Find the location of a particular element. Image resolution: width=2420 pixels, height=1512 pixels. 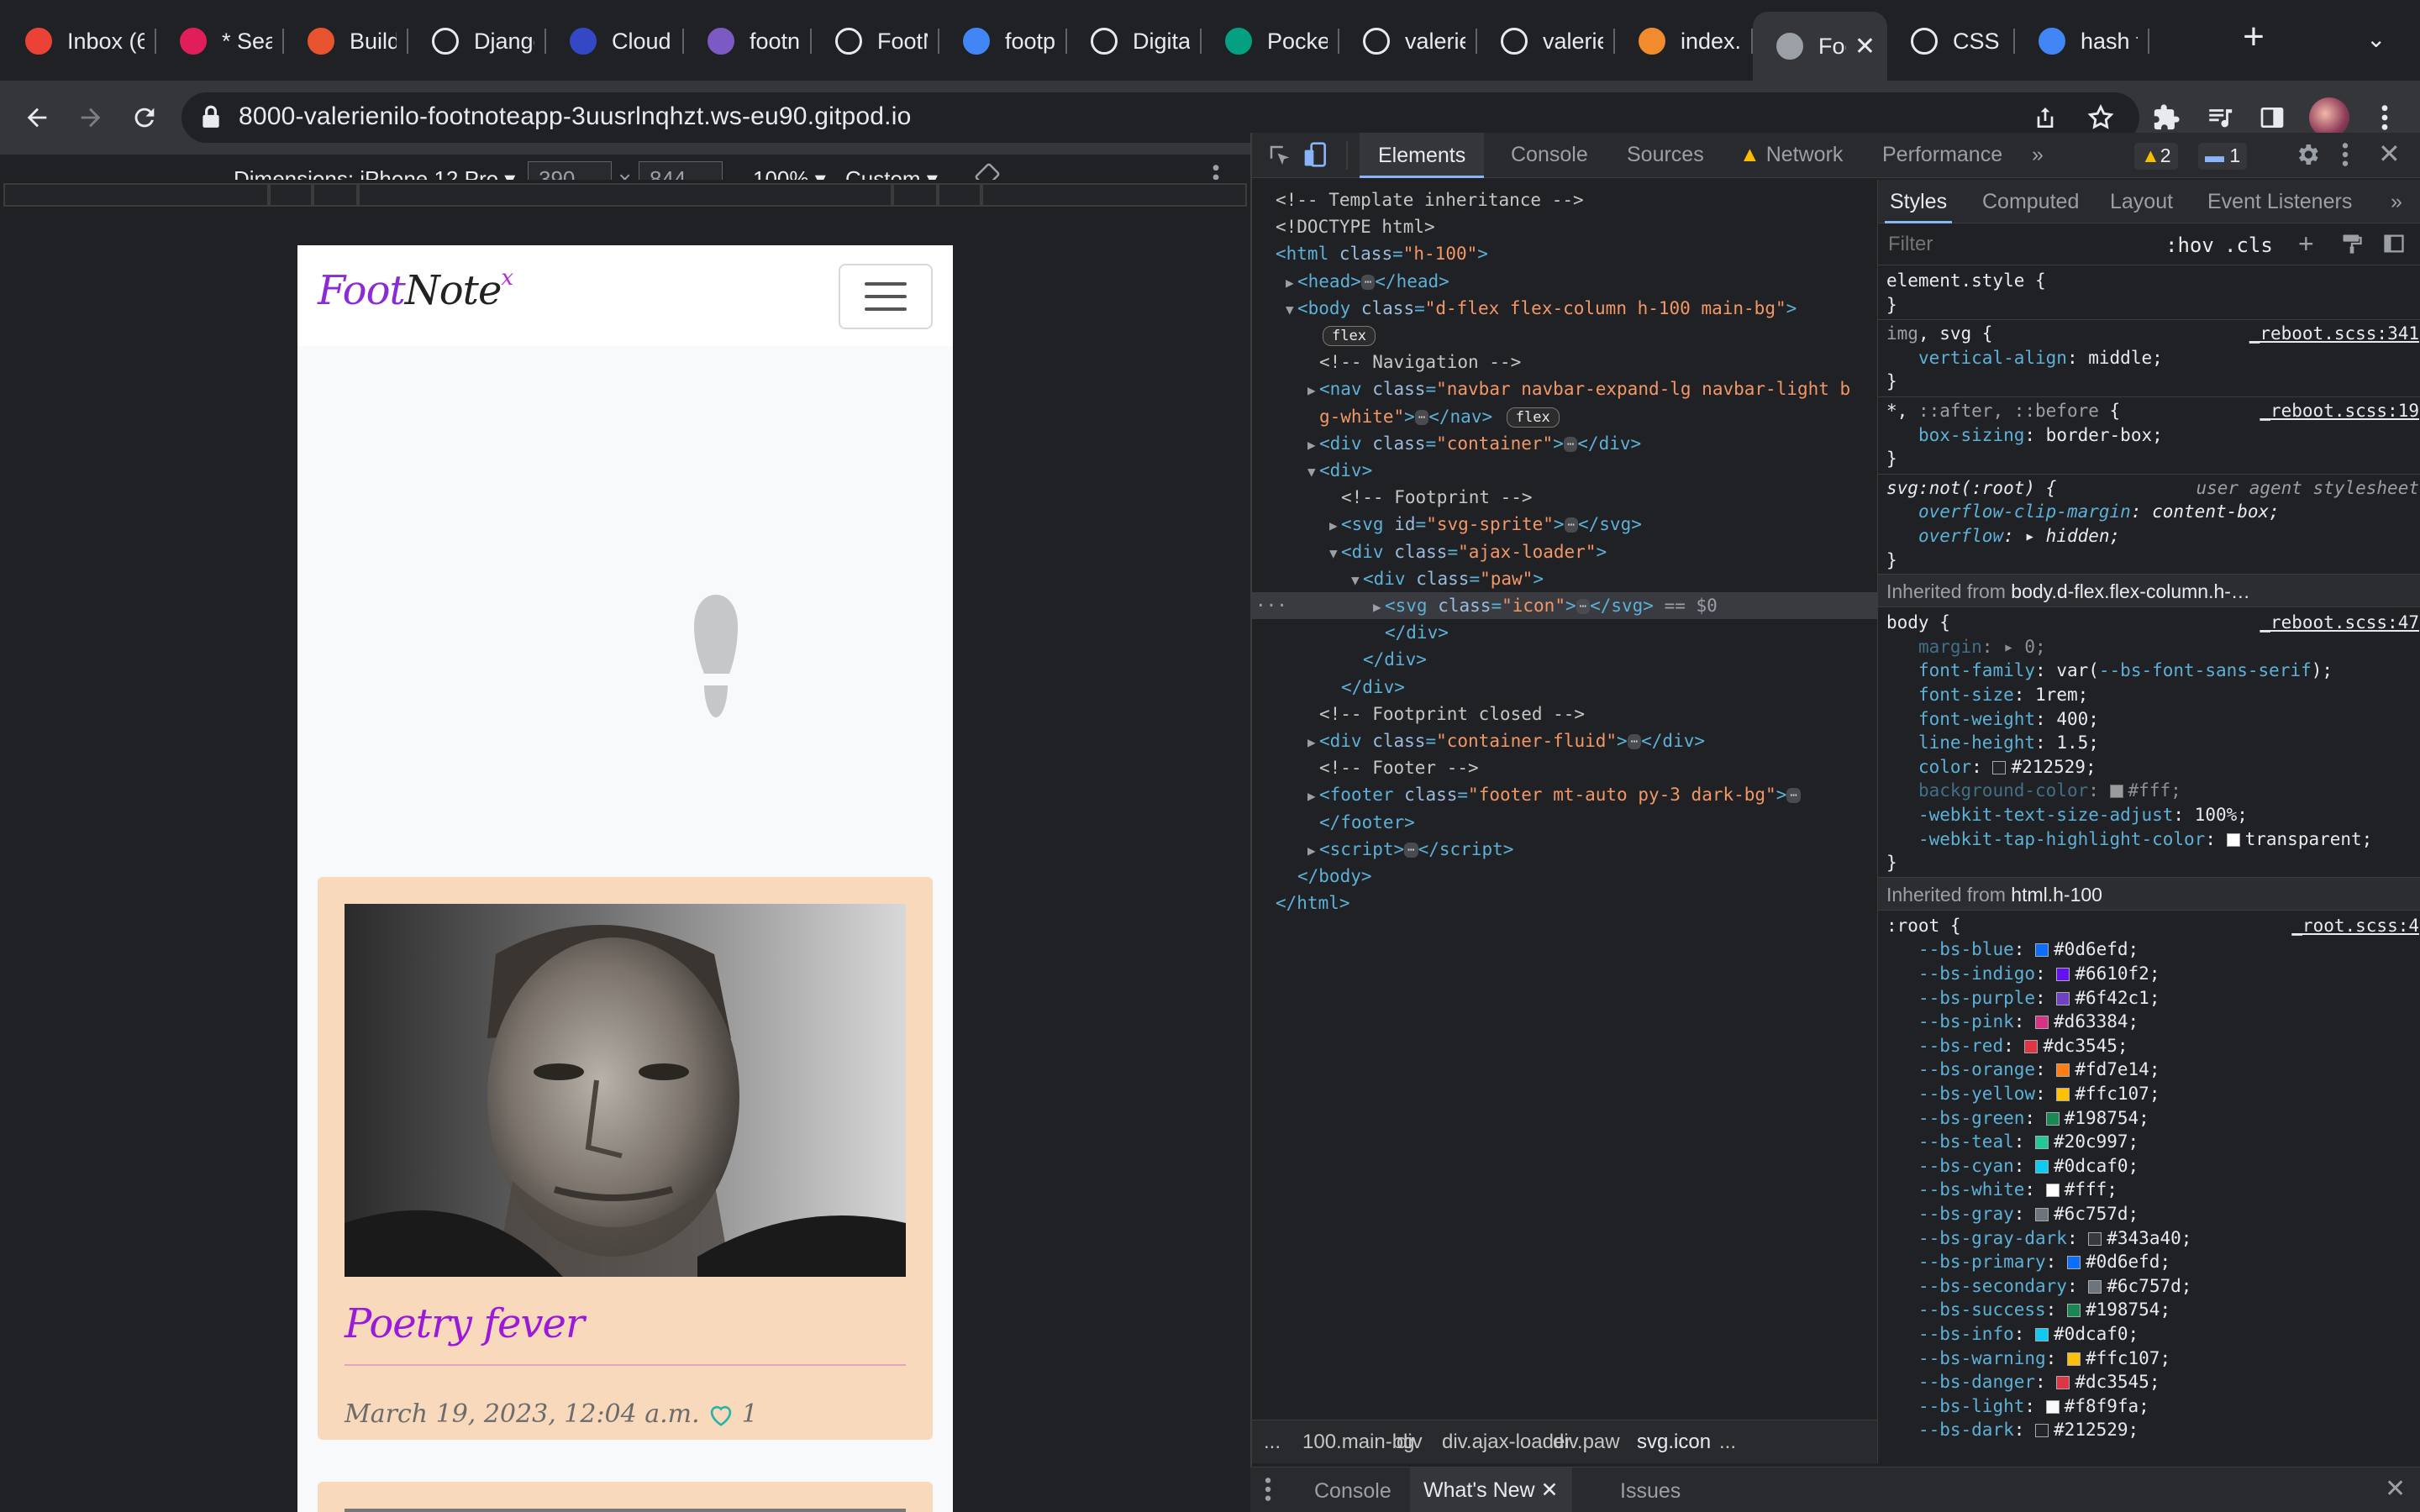

tab-computed: Computed is located at coordinates (2031, 202).